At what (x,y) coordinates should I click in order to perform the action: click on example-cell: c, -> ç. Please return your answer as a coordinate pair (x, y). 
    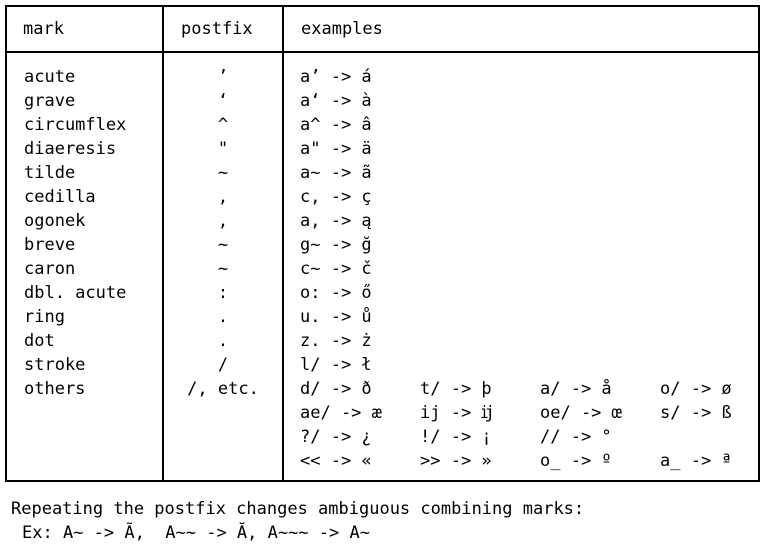
    Looking at the image, I should click on (336, 197).